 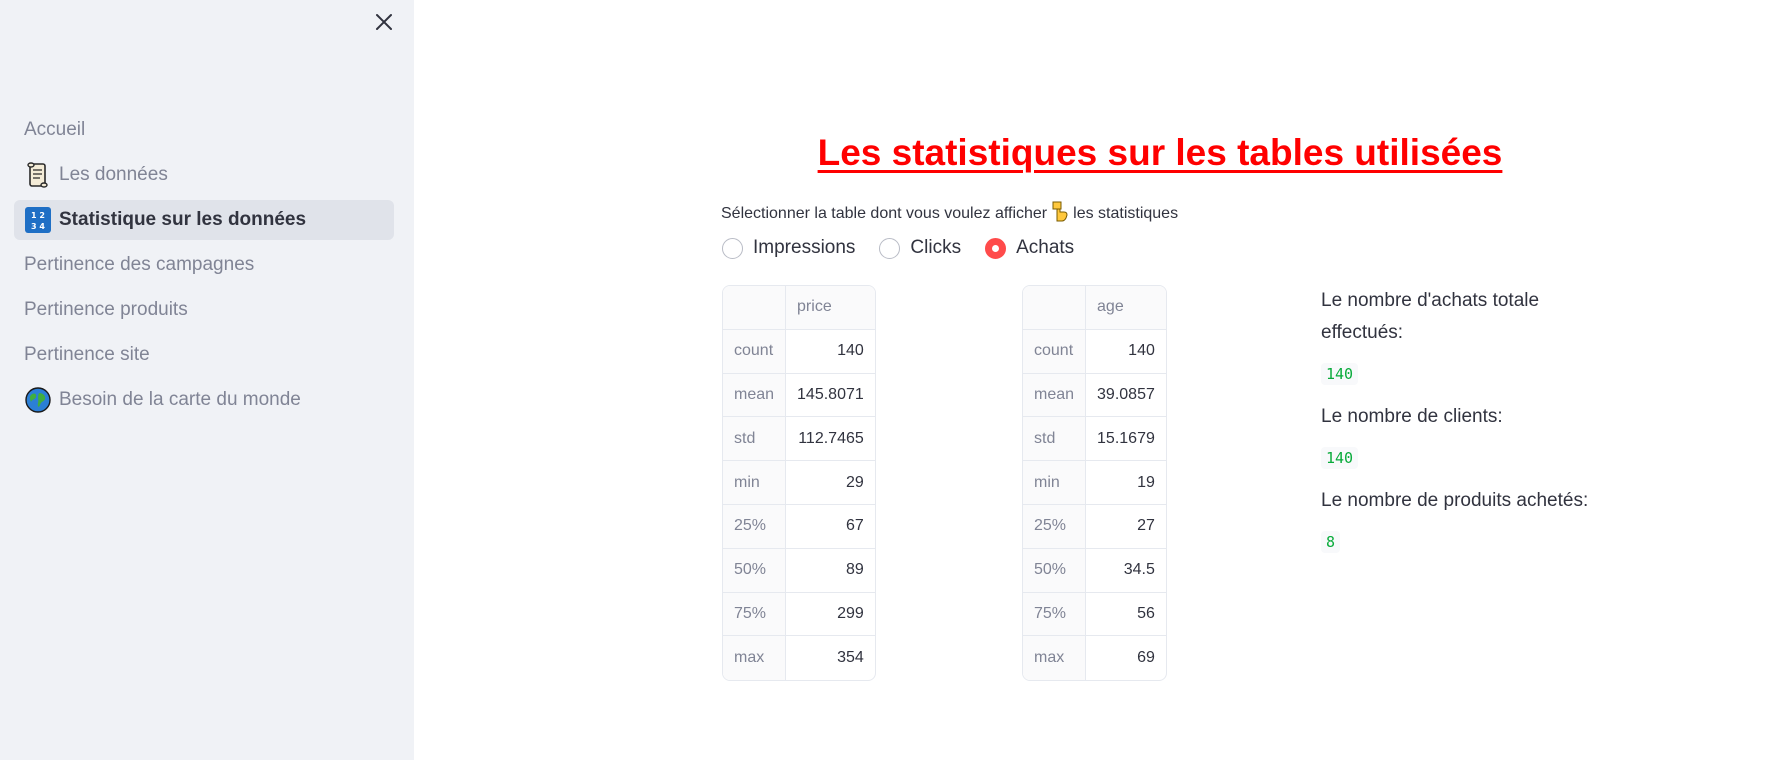 I want to click on table-header-row: price, so click(x=799, y=308).